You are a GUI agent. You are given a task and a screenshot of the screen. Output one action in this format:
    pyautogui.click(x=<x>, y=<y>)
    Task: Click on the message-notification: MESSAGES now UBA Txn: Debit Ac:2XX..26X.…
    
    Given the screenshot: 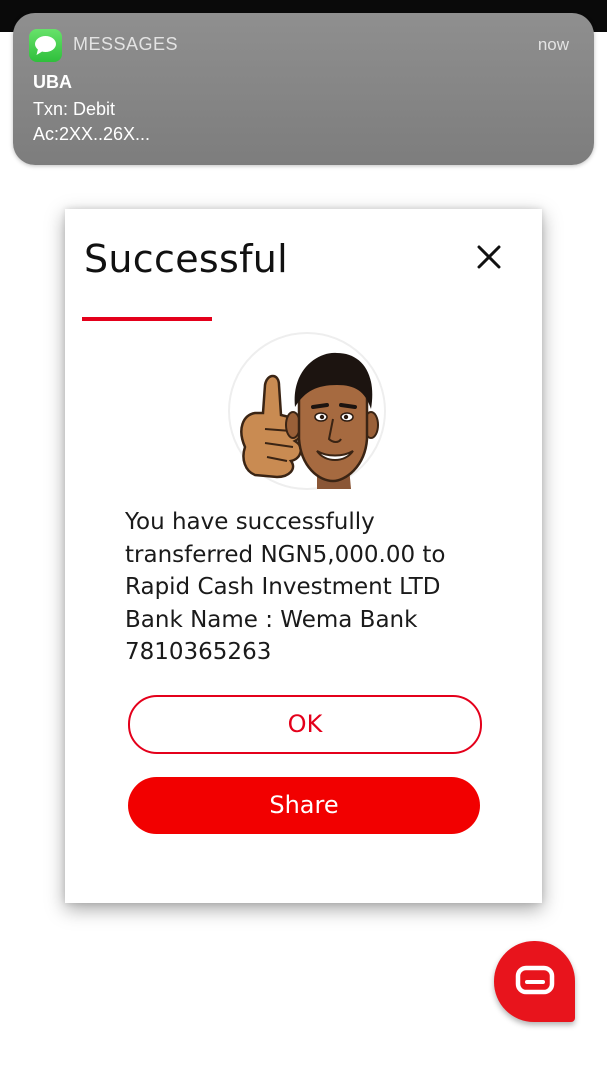 What is the action you would take?
    pyautogui.click(x=303, y=89)
    